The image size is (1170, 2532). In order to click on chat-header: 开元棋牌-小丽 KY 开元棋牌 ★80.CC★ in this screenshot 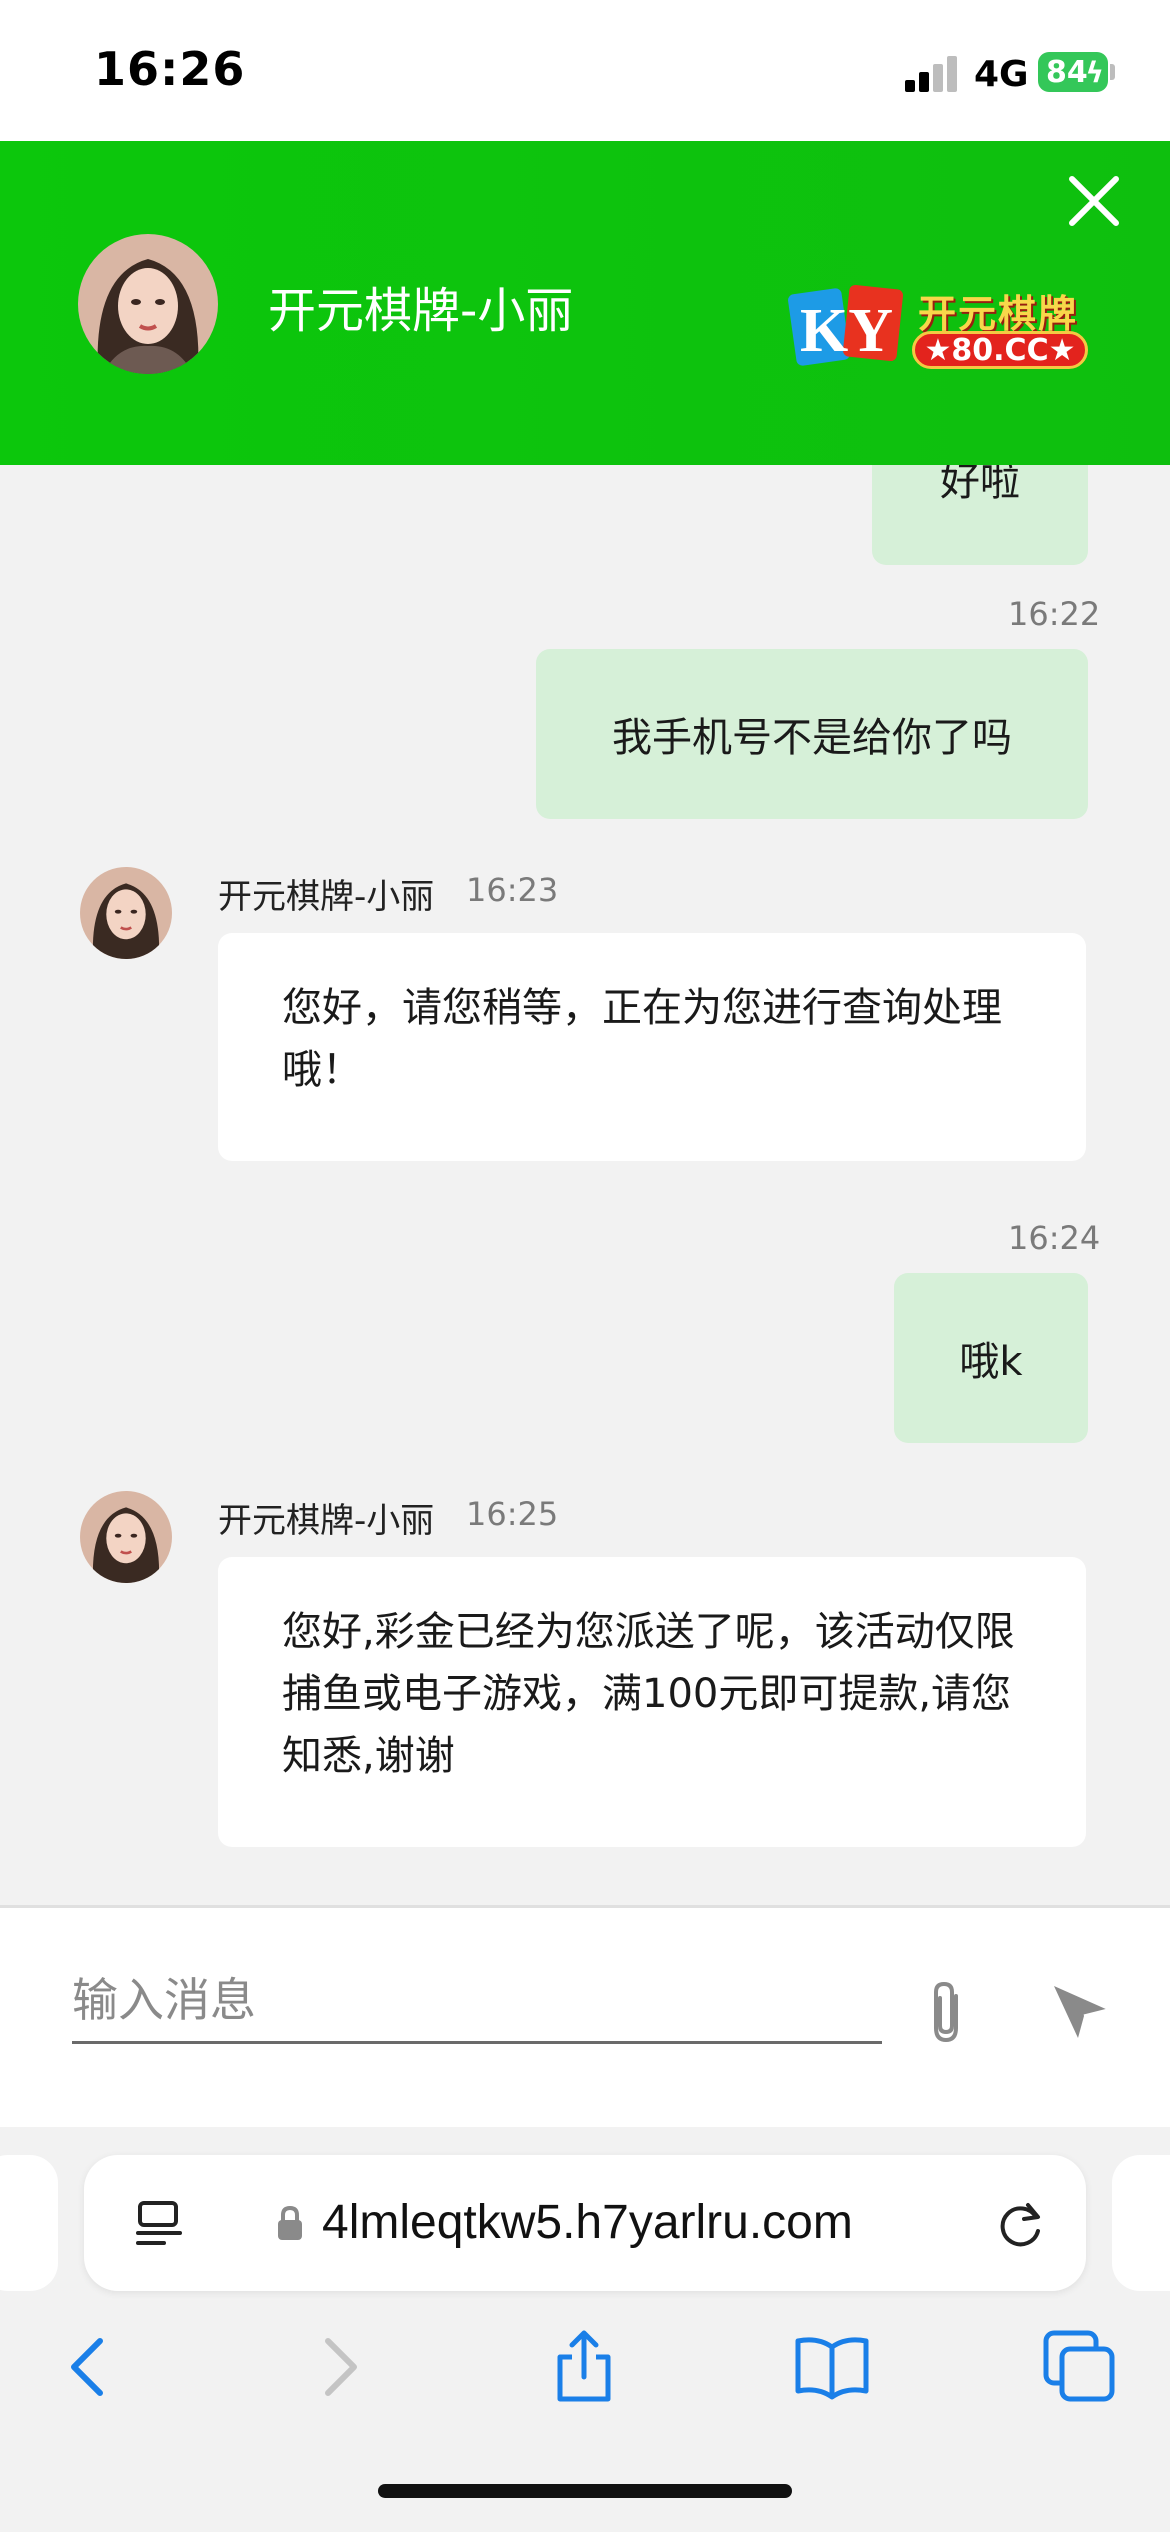, I will do `click(585, 303)`.